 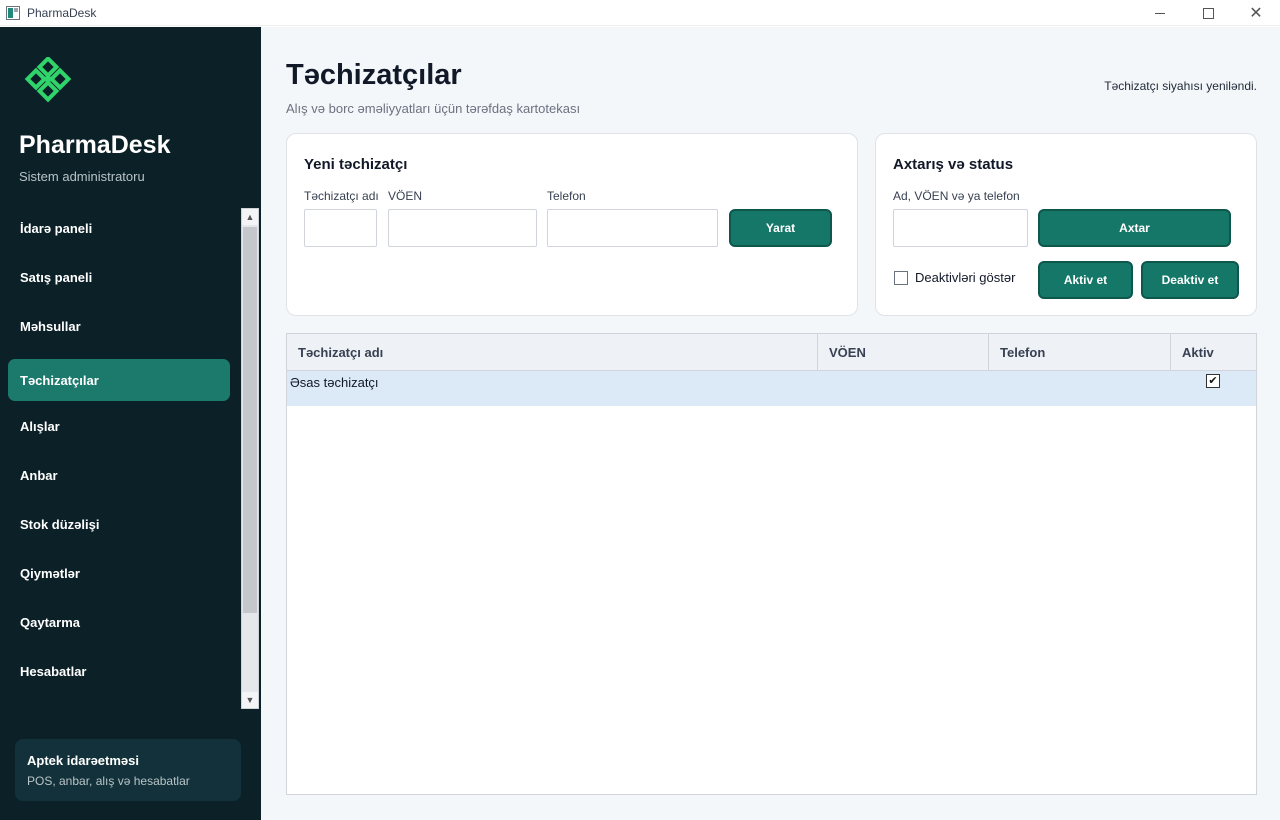 What do you see at coordinates (1160, 13) in the screenshot?
I see `minimize-icon` at bounding box center [1160, 13].